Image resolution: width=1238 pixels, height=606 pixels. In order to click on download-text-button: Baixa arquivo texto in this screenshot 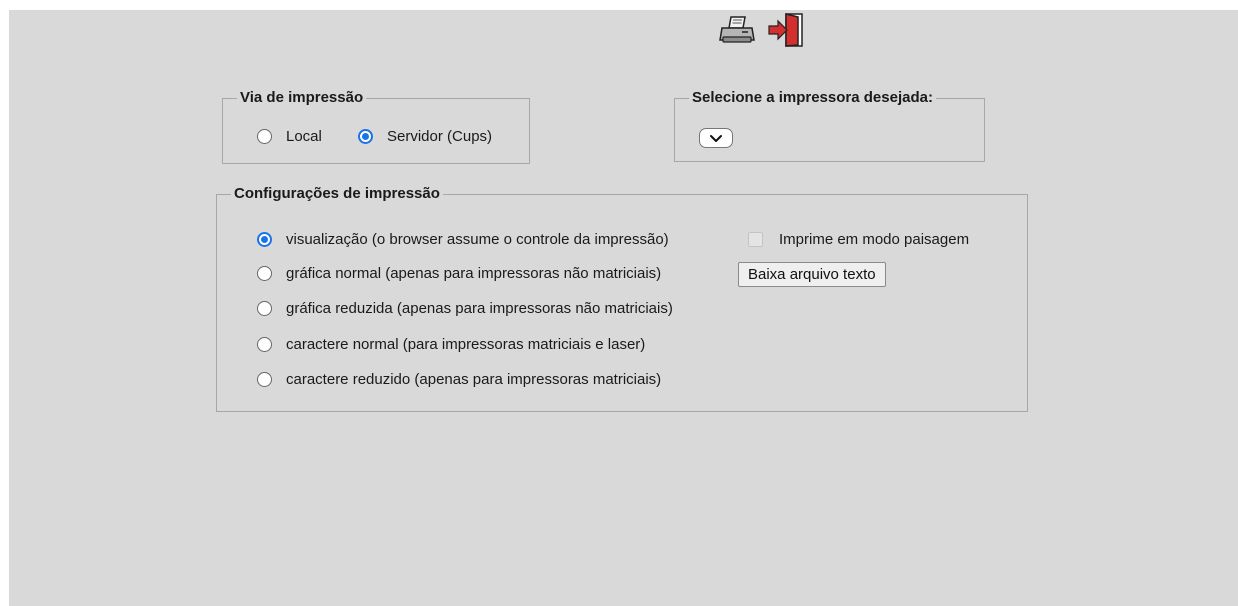, I will do `click(812, 274)`.